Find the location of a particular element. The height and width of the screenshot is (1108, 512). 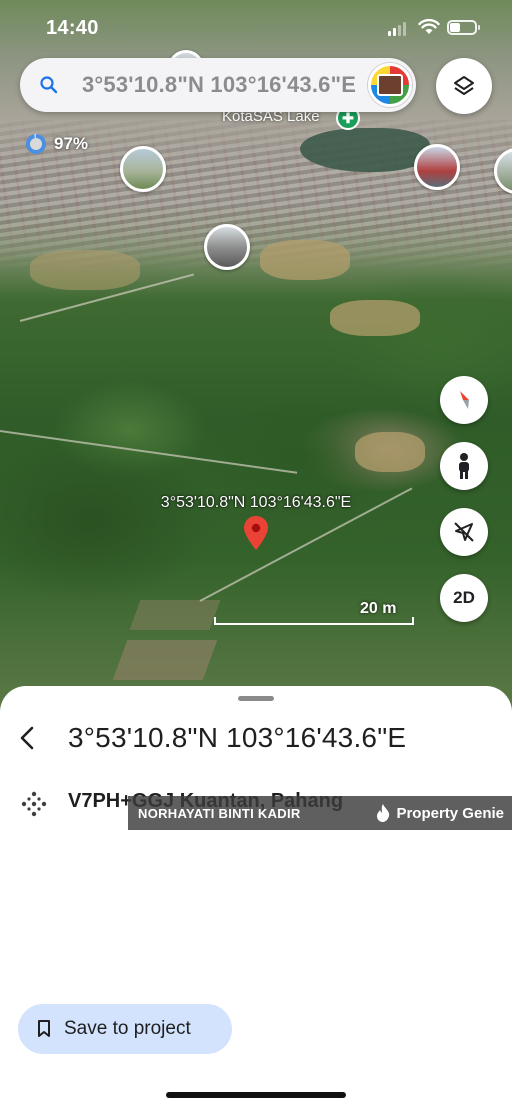

progress-ring-icon is located at coordinates (36, 144).